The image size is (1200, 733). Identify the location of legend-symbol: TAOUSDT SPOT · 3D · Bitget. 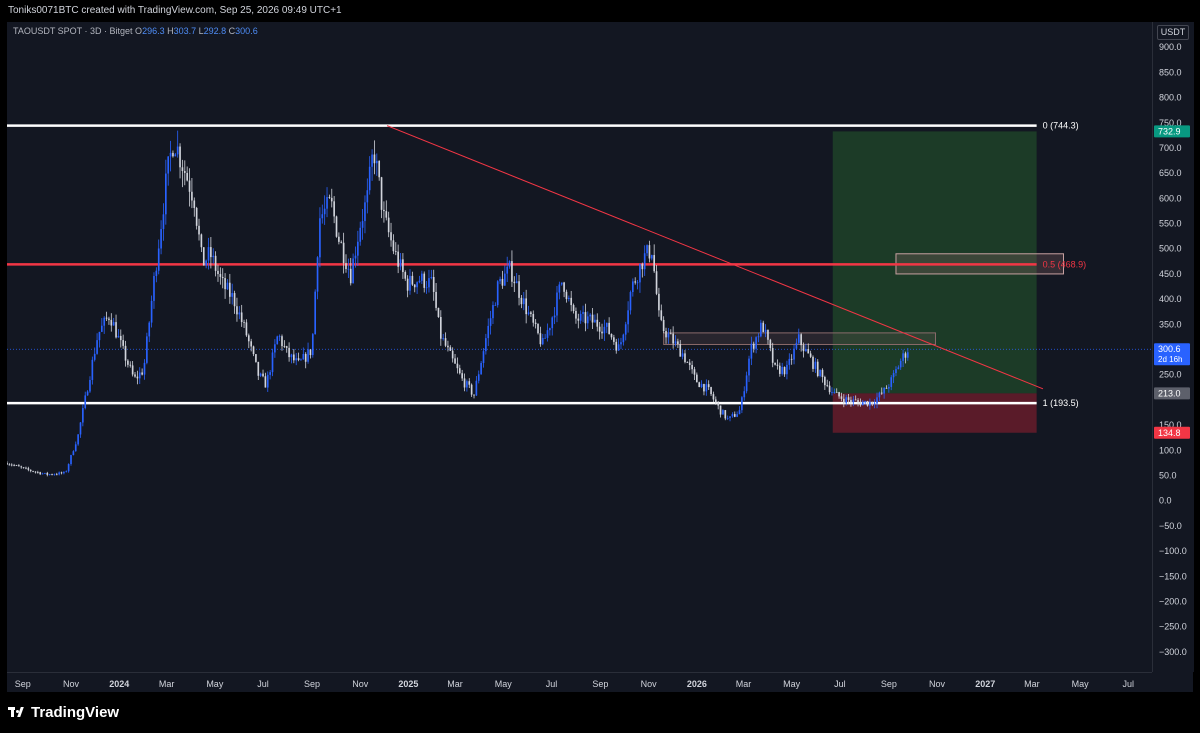
(73, 31).